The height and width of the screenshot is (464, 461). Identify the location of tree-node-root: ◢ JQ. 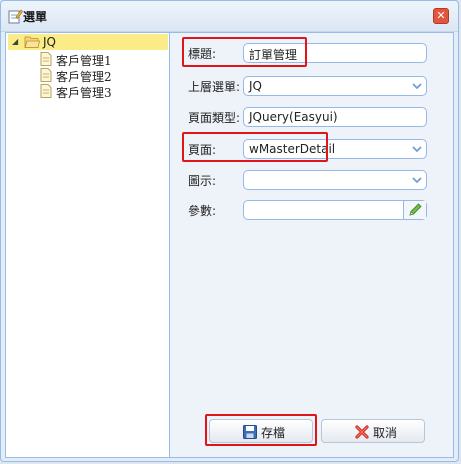
(88, 42).